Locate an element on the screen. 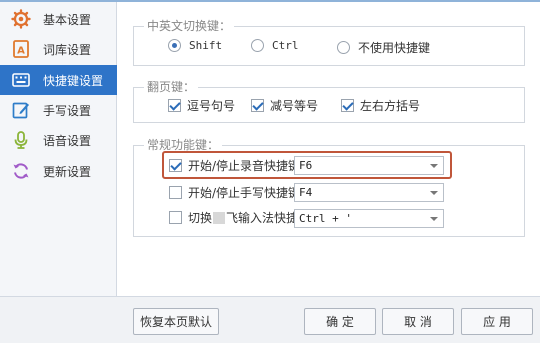  gear-icon is located at coordinates (21, 19).